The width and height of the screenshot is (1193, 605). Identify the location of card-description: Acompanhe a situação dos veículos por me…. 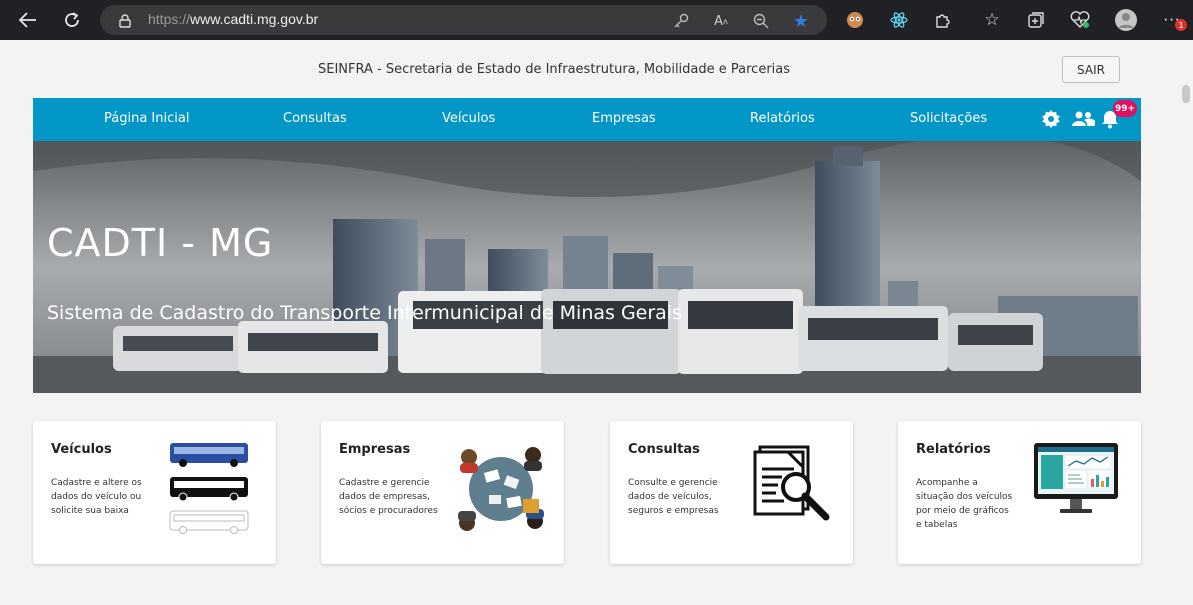
(964, 504).